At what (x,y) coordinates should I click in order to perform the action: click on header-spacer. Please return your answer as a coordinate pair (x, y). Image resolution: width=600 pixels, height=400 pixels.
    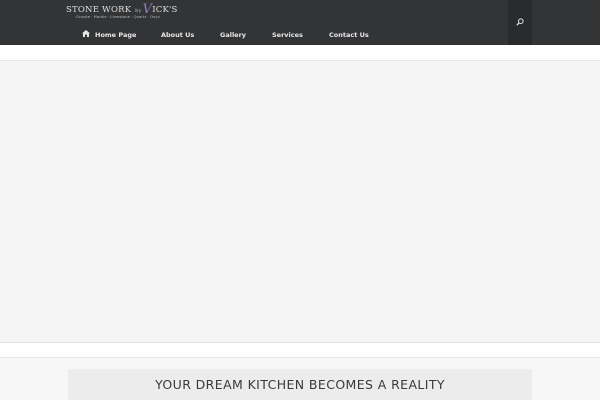
    Looking at the image, I should click on (300, 52).